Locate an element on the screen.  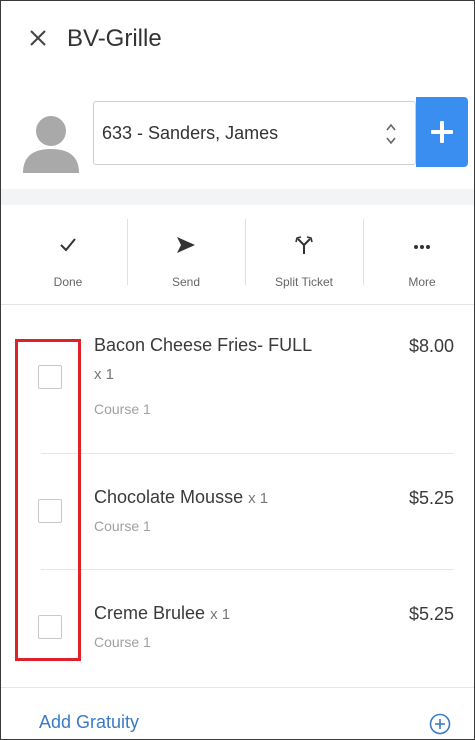
page-title: BV-Grille is located at coordinates (114, 38).